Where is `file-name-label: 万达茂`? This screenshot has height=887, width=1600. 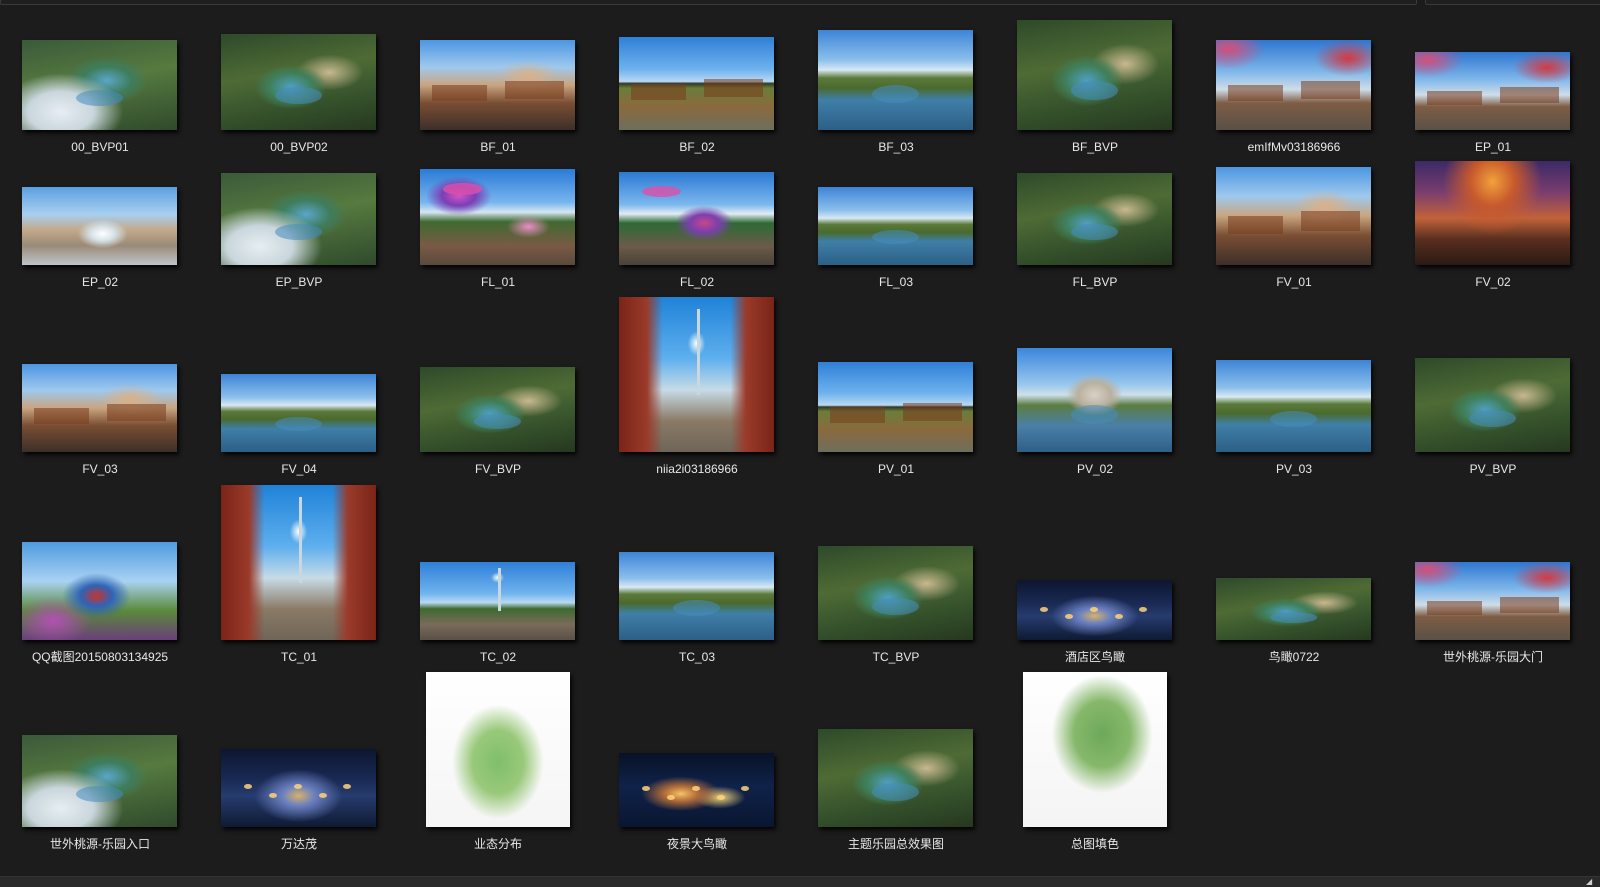
file-name-label: 万达茂 is located at coordinates (298, 844).